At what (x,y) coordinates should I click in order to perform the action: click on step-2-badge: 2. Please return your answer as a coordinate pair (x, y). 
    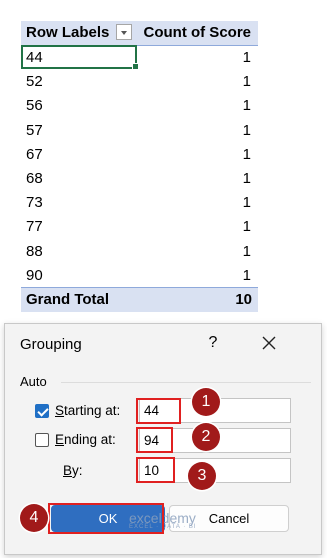
    Looking at the image, I should click on (206, 437).